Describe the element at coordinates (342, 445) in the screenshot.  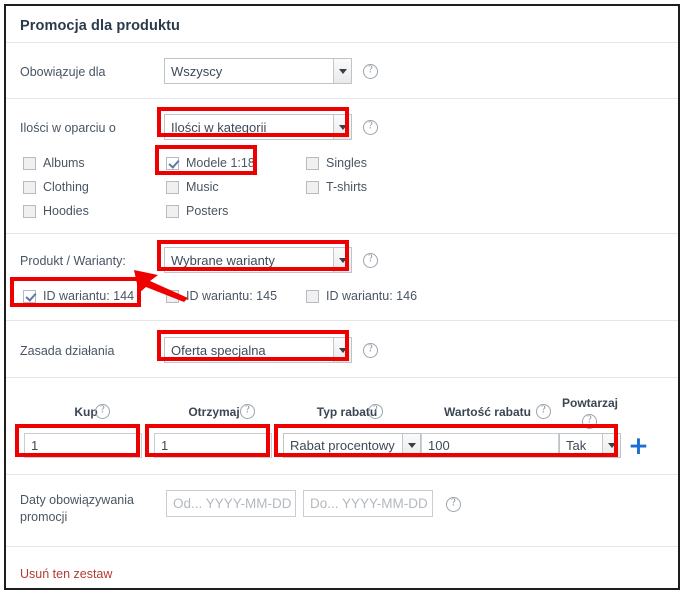
I see `select-discount-type-value: Rabat procentowy` at that location.